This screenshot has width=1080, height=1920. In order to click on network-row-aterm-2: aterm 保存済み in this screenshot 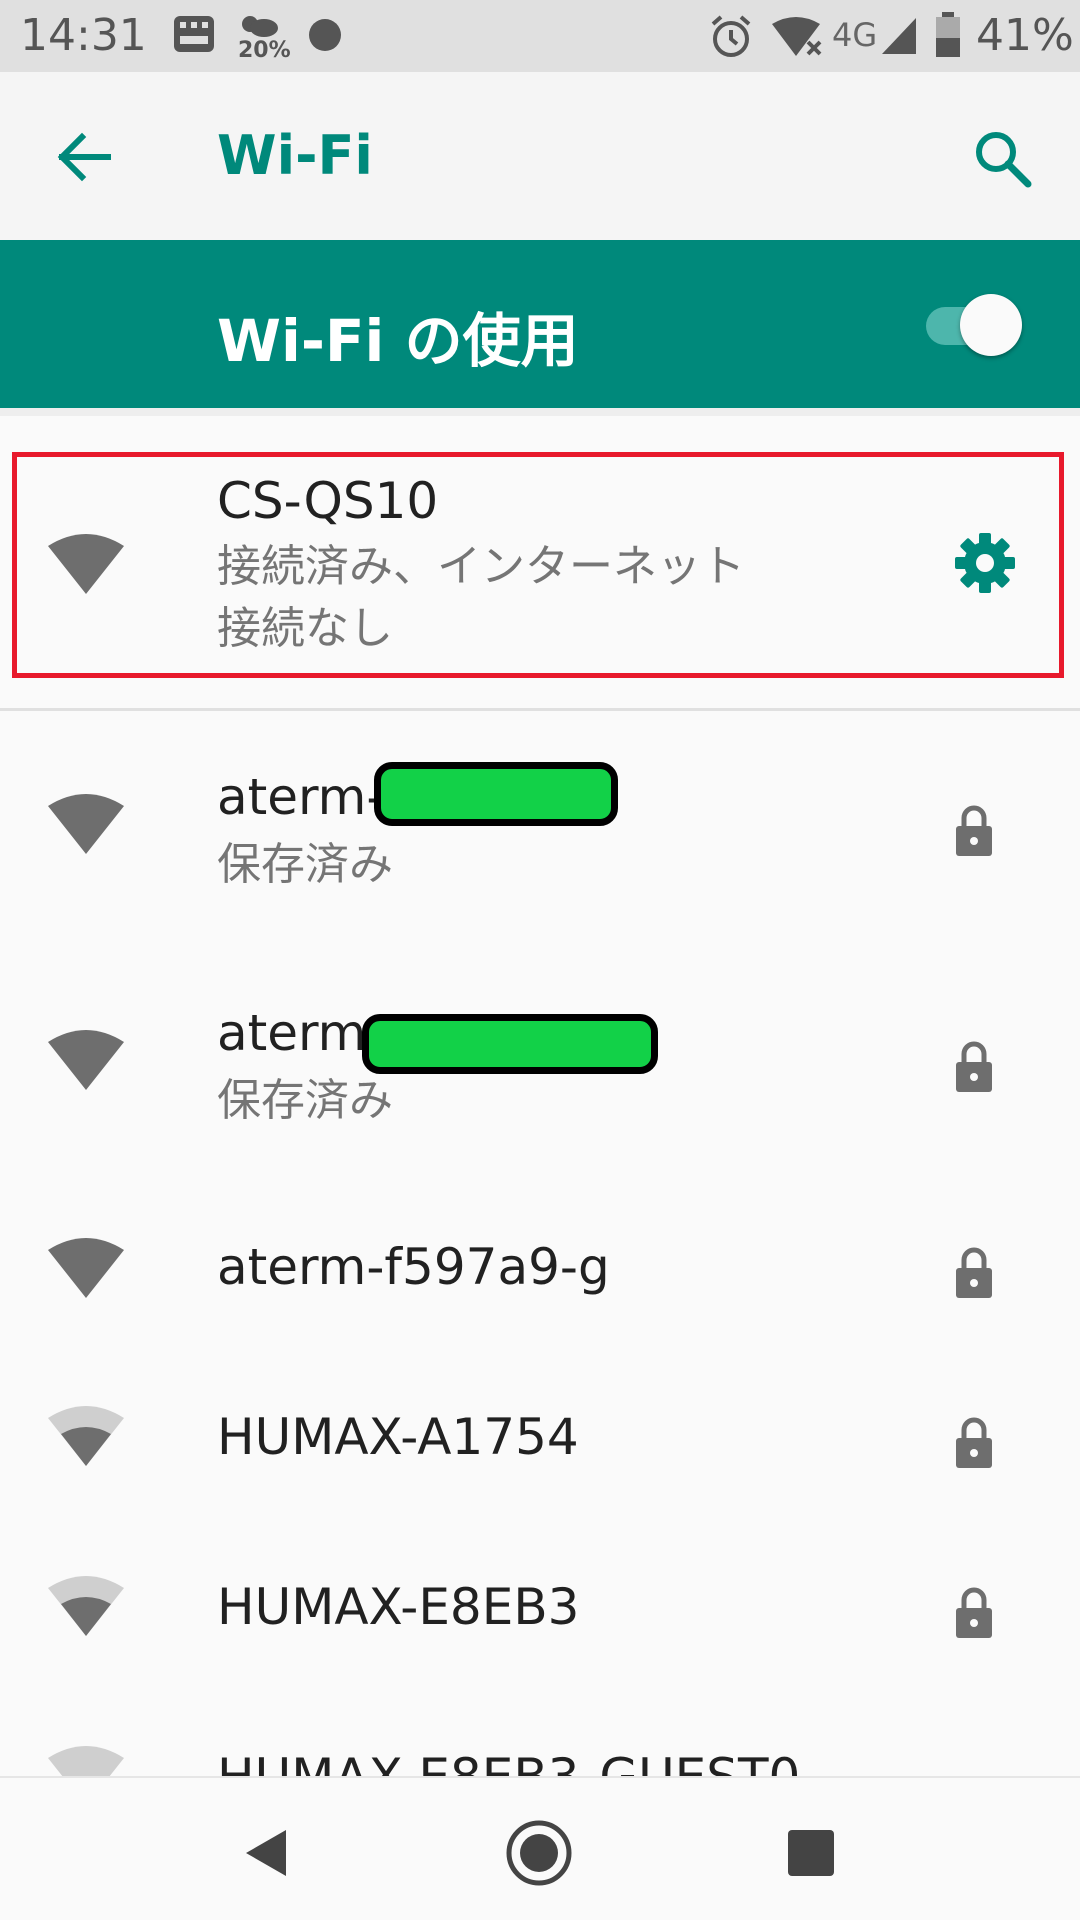, I will do `click(540, 1086)`.